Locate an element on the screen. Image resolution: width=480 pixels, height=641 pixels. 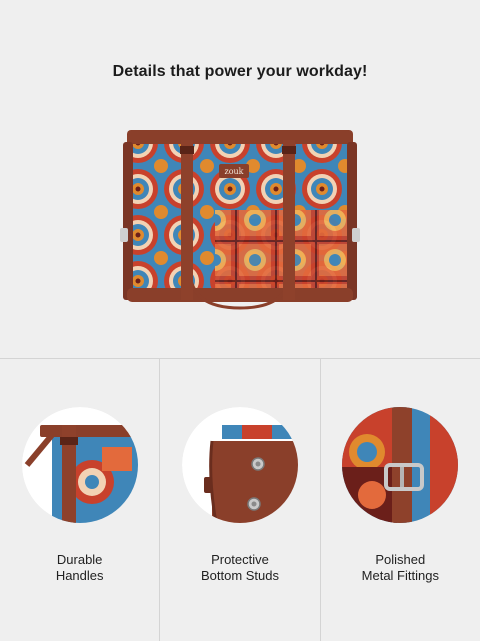
feature-card-bottom-studs: Protective Bottom Studs is located at coordinates (239, 500).